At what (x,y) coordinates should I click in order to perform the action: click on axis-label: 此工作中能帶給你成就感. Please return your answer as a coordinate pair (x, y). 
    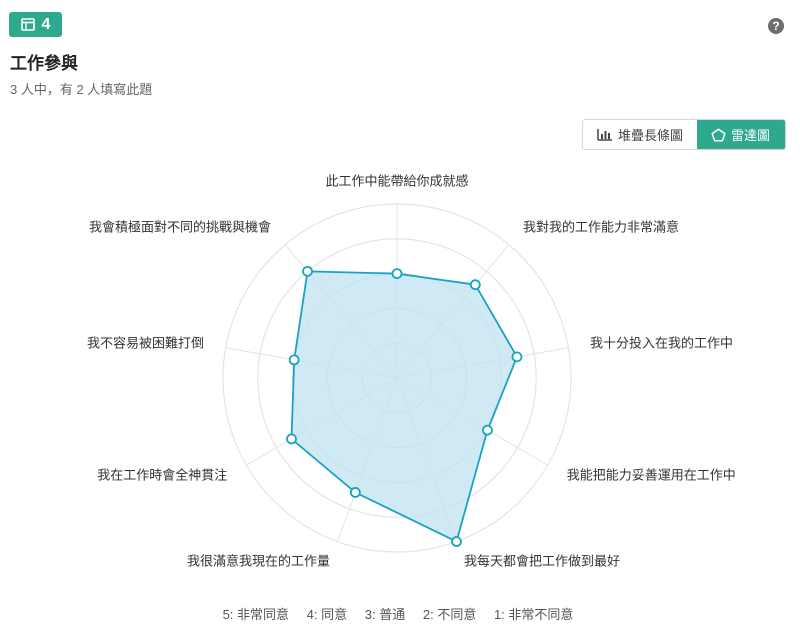
    Looking at the image, I should click on (396, 180).